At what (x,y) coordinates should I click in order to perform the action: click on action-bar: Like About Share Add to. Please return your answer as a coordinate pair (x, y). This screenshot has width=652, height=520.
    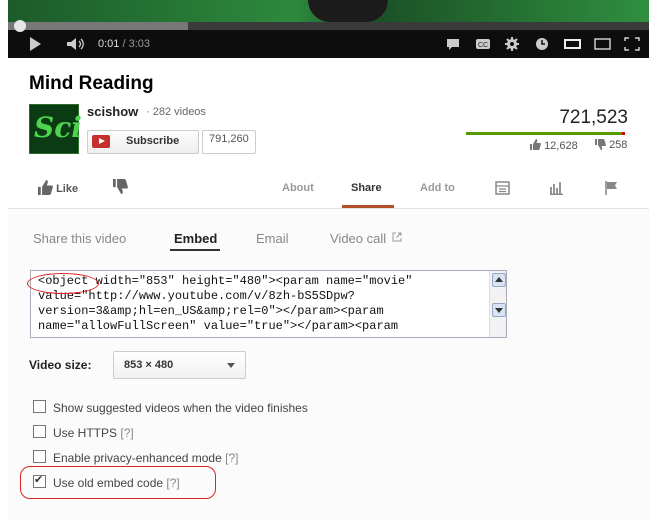
    Looking at the image, I should click on (328, 188).